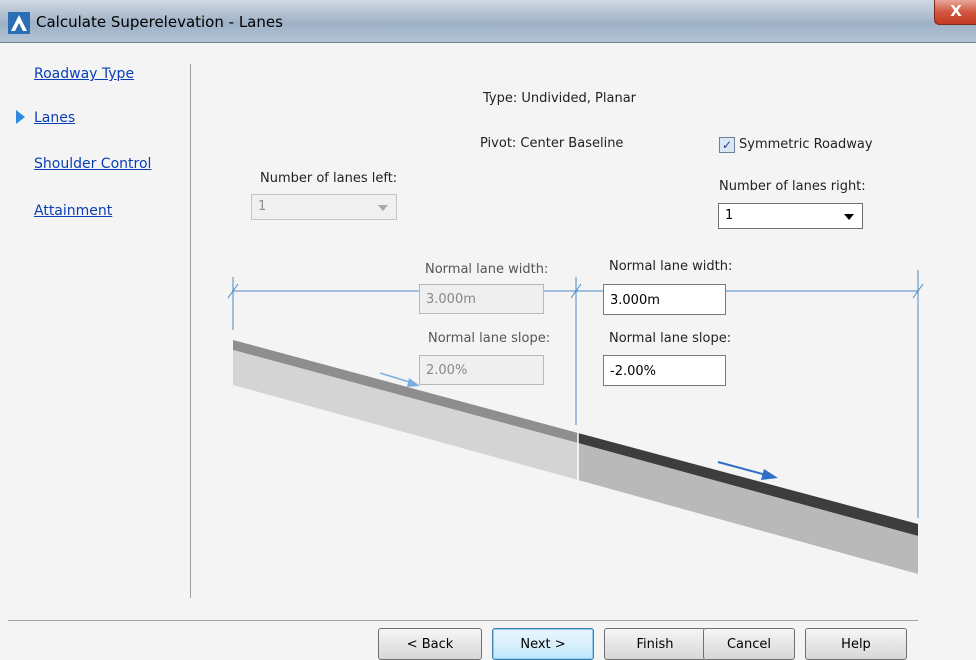 The width and height of the screenshot is (976, 660). Describe the element at coordinates (790, 216) in the screenshot. I see `lanes-right-dropdown: 1` at that location.